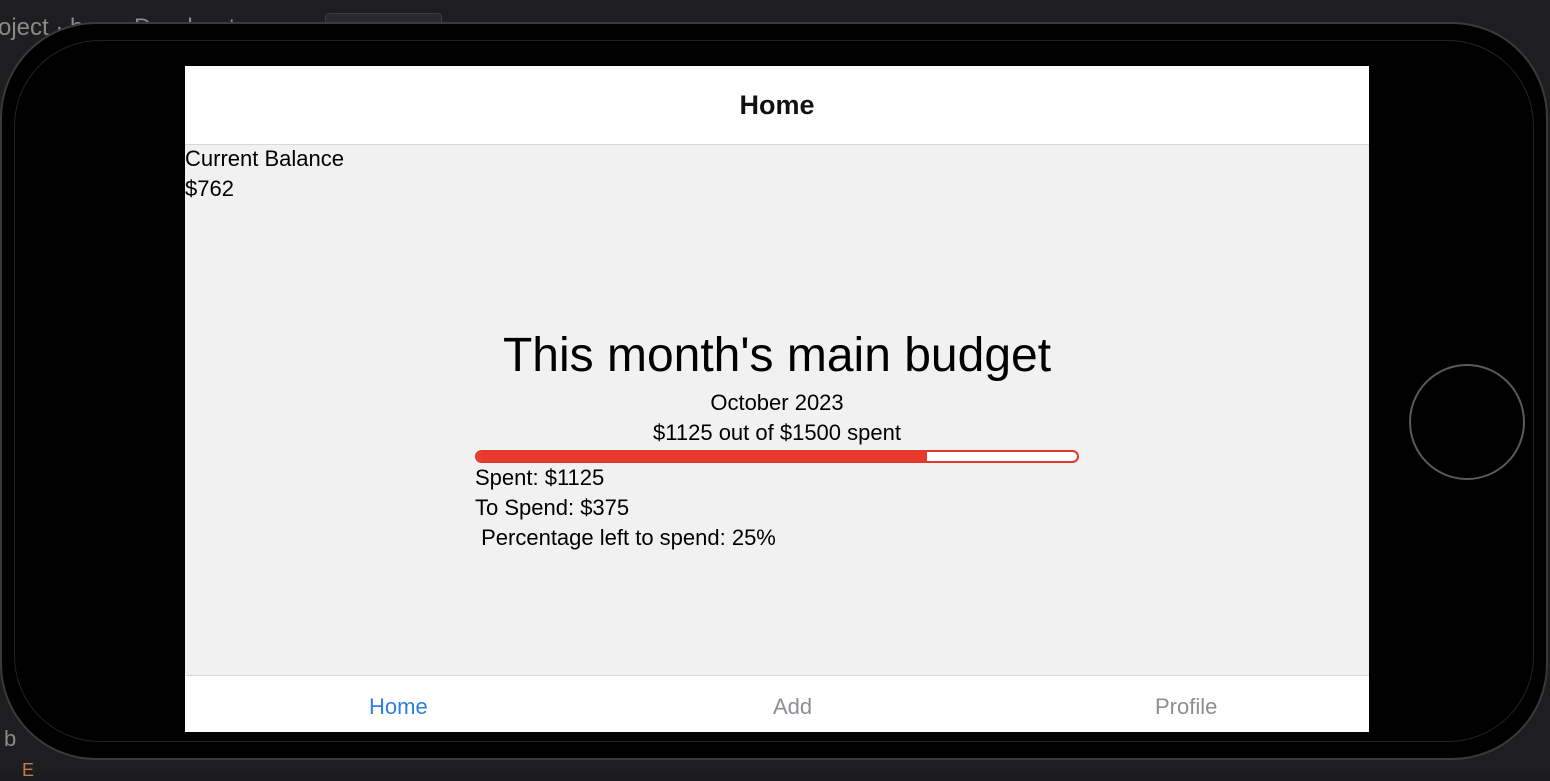  I want to click on home-button-icon, so click(1467, 422).